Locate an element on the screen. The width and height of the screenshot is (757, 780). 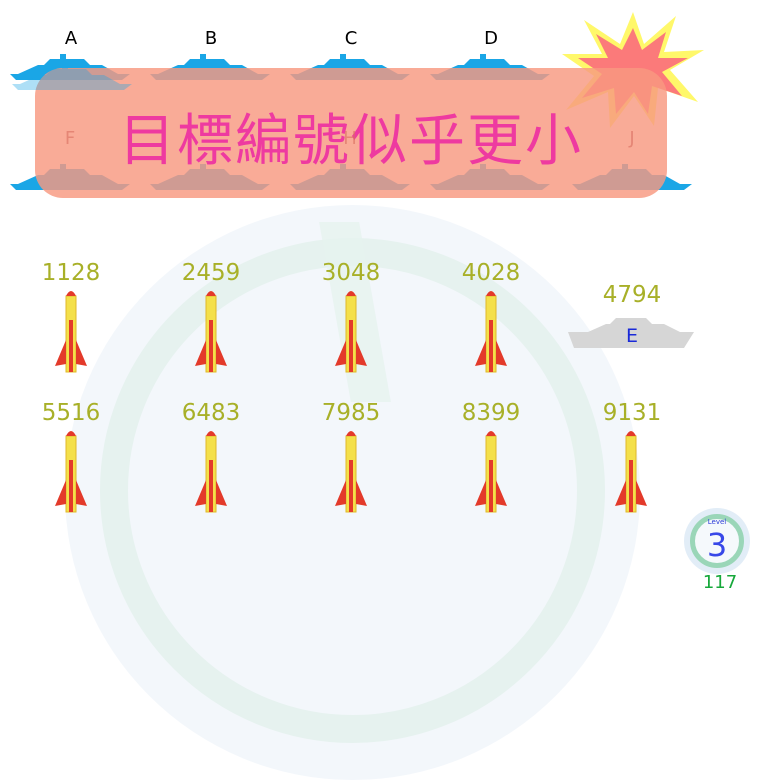
ship-label-c: C is located at coordinates (351, 38).